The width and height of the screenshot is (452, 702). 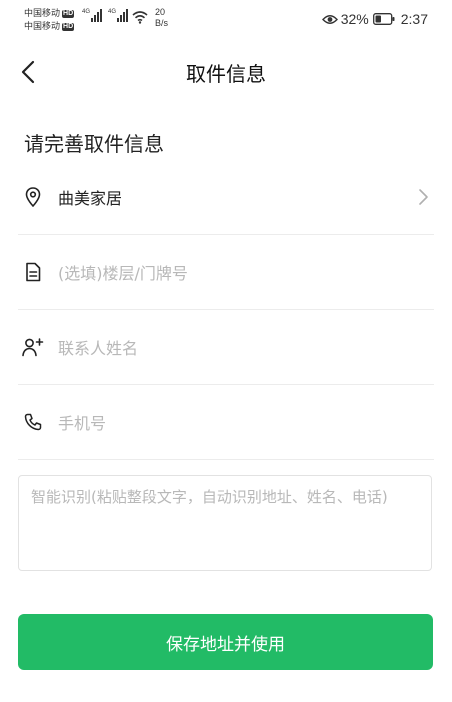 What do you see at coordinates (226, 20) in the screenshot?
I see `status-bar: 中国移动 HD 中国移动 HD 4G 4G 20 B/s 32% 2:37` at bounding box center [226, 20].